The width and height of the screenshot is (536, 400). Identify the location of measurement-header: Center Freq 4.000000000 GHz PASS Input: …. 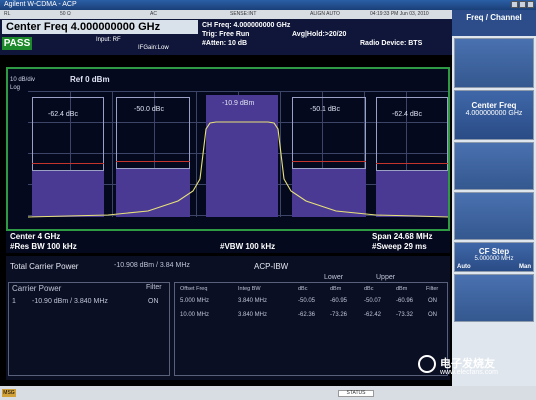
(226, 37).